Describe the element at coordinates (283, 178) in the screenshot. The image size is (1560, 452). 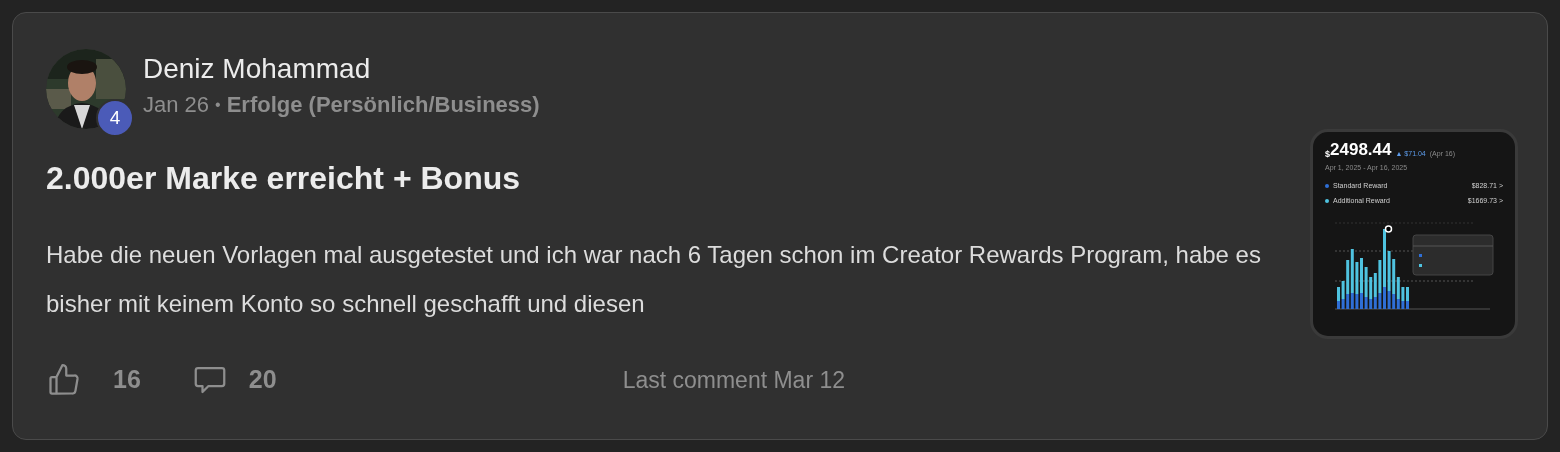
I see `post-title: 2.000er Marke erreicht + Bonus` at that location.